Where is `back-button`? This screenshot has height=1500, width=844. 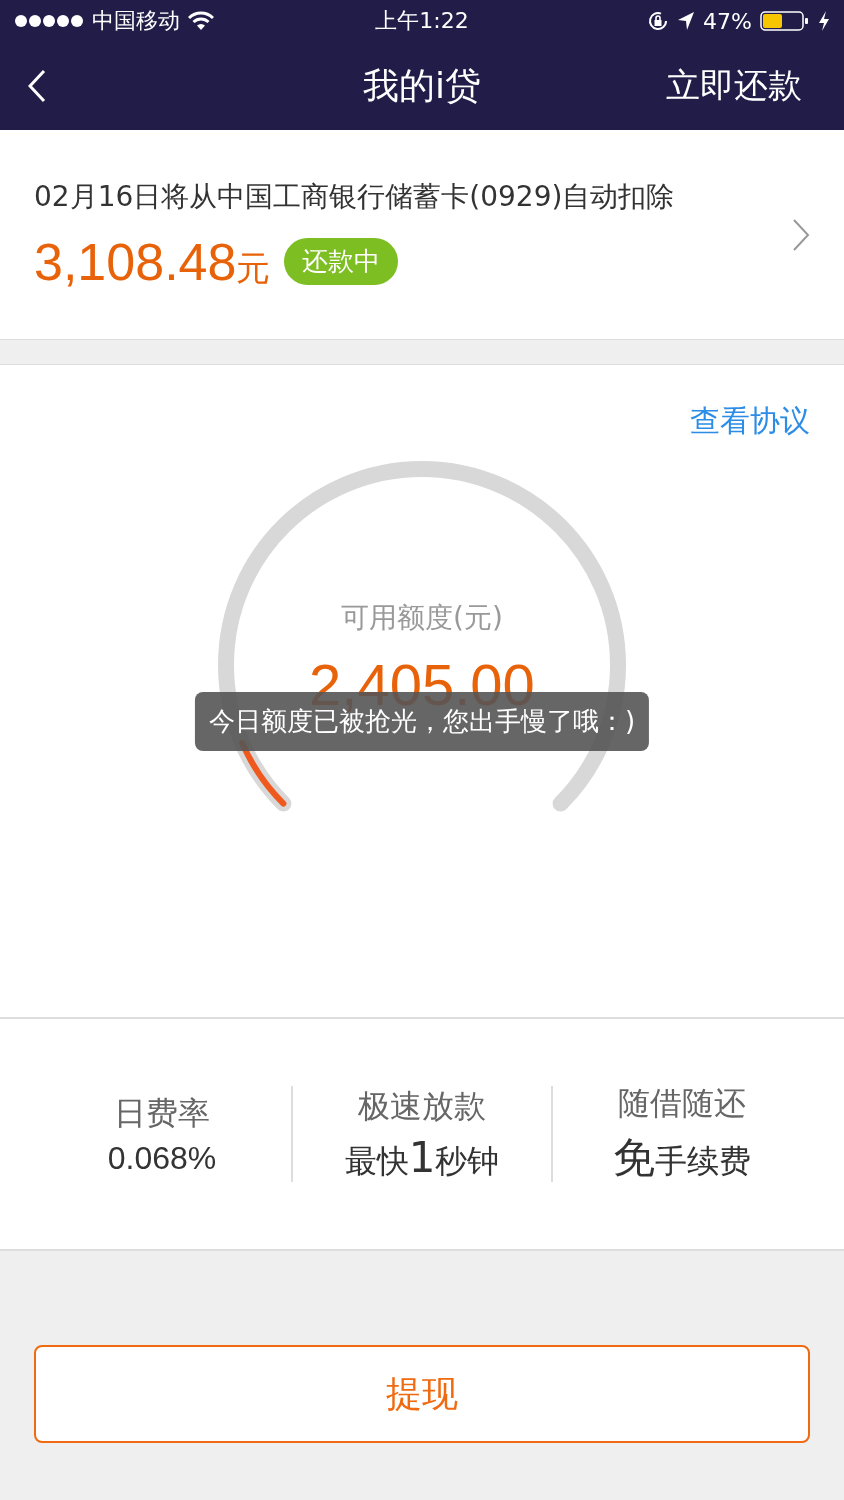
back-button is located at coordinates (37, 86).